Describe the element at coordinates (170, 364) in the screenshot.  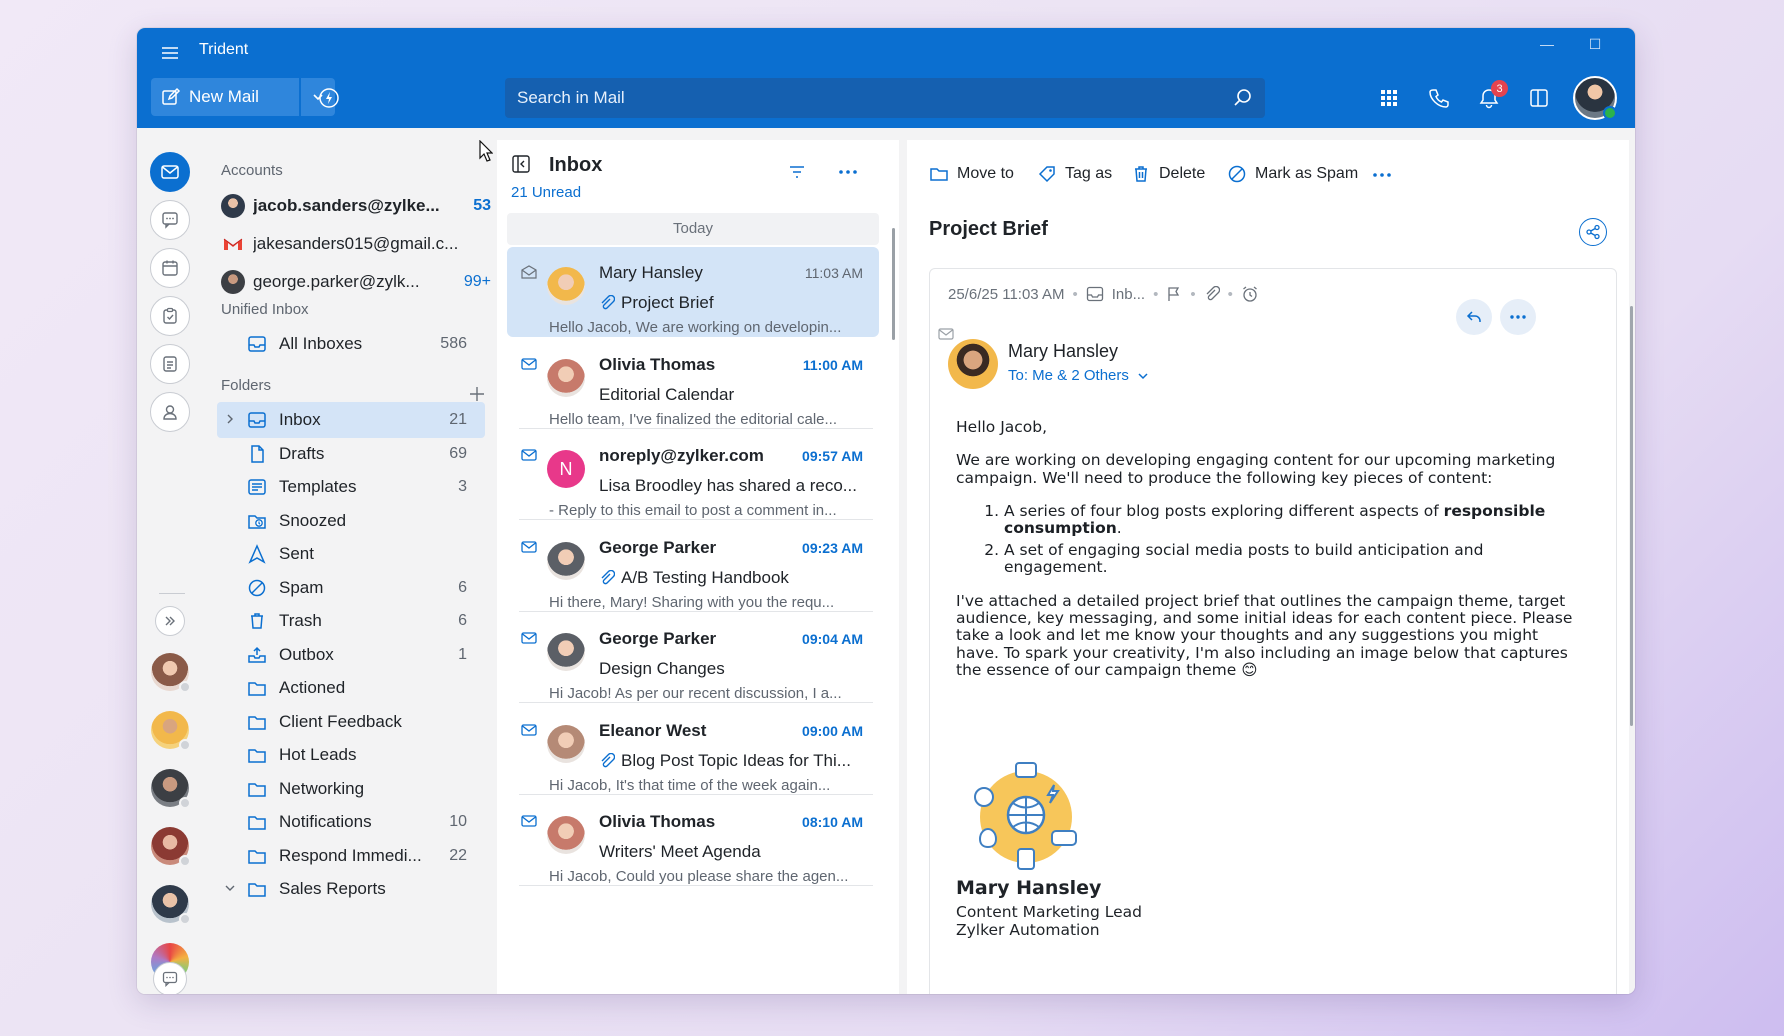
I see `rail-notes-button` at that location.